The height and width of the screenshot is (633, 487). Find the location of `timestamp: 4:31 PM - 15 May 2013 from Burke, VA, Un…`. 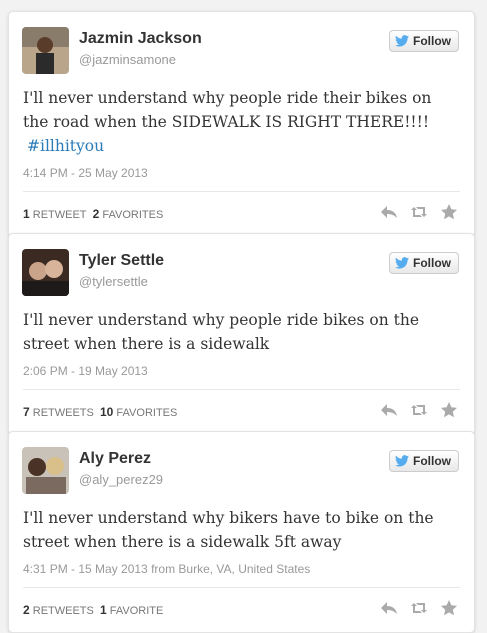

timestamp: 4:31 PM - 15 May 2013 from Burke, VA, Un… is located at coordinates (241, 575).